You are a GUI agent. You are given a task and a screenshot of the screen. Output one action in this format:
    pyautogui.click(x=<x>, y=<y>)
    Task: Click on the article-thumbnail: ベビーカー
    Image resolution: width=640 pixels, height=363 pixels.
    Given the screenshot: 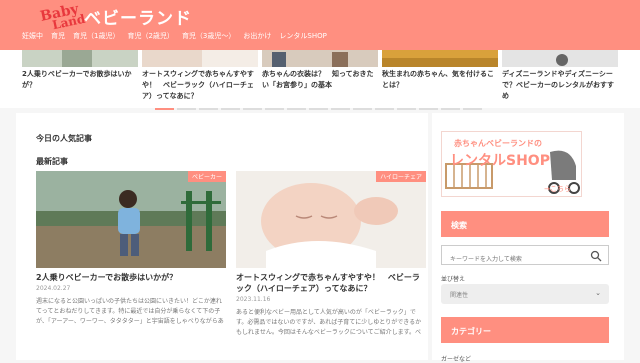 What is the action you would take?
    pyautogui.click(x=131, y=219)
    